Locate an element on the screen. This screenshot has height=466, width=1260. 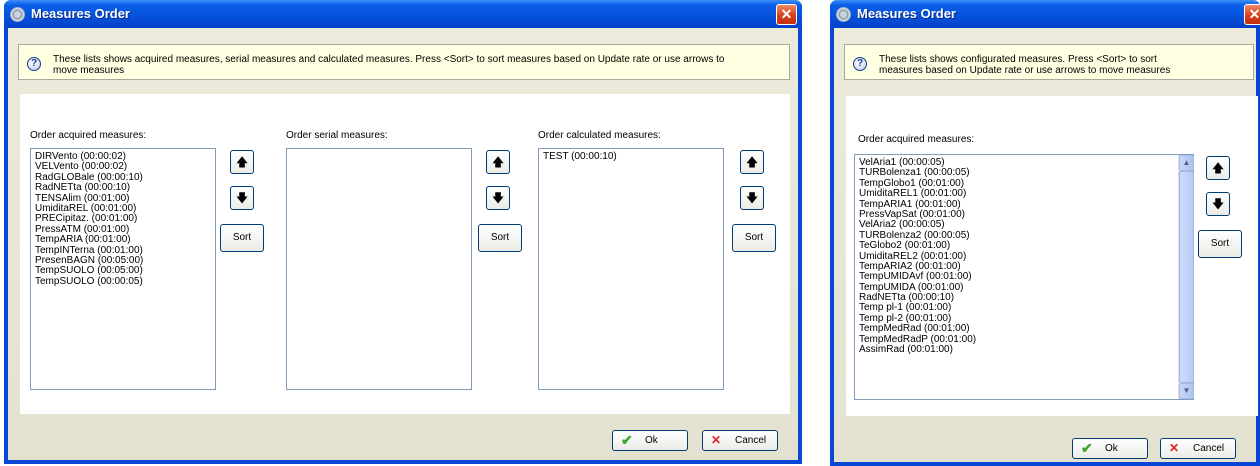
list-item: AssimRad (00:01:00) is located at coordinates (1026, 349).